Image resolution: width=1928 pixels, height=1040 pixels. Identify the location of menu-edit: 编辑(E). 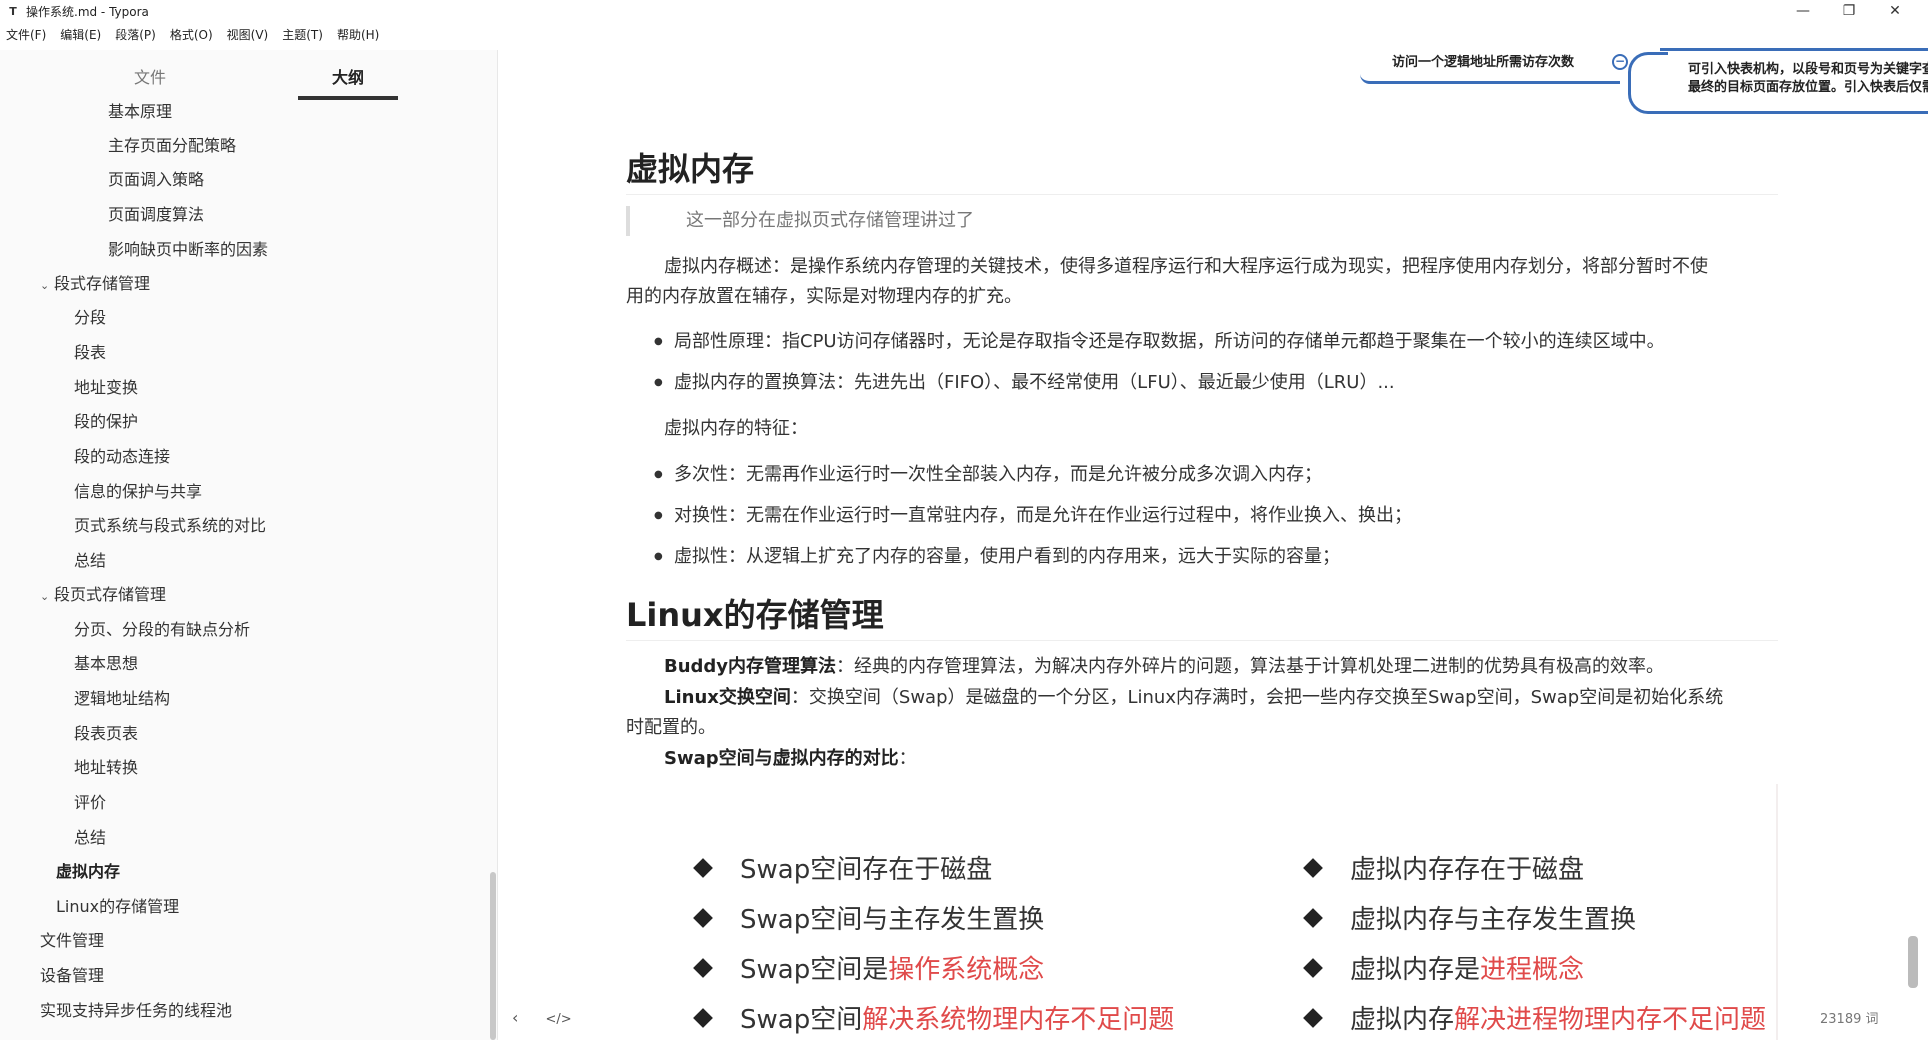
(80, 34).